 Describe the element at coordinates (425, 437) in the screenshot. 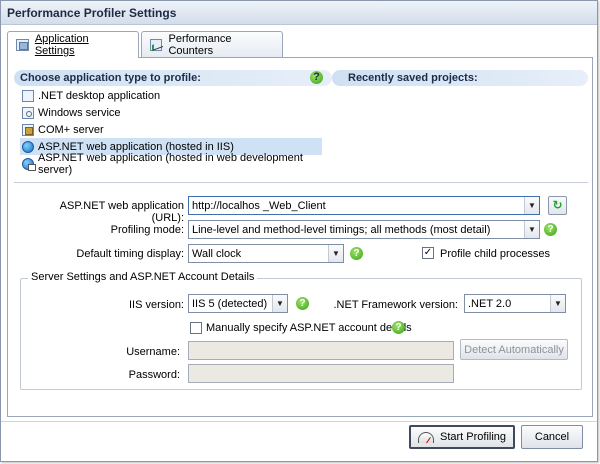

I see `gauge-icon` at that location.